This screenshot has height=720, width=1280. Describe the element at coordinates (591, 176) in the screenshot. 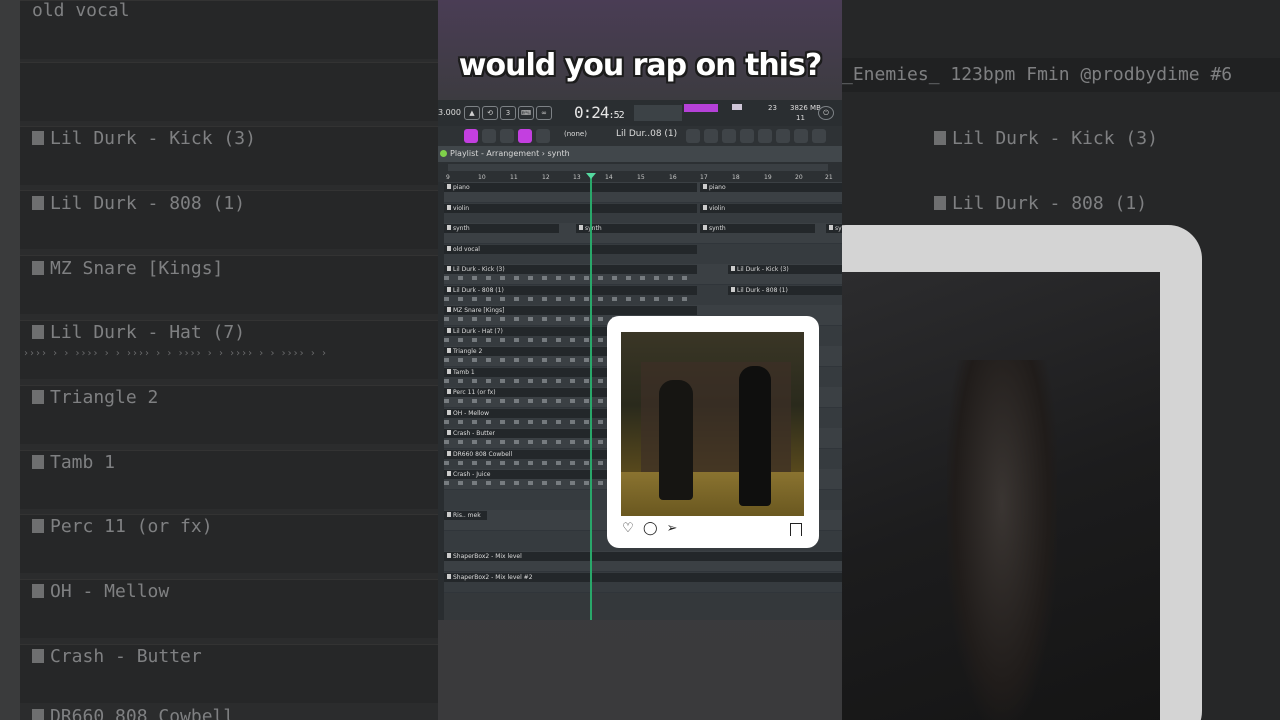

I see `playhead-marker` at that location.